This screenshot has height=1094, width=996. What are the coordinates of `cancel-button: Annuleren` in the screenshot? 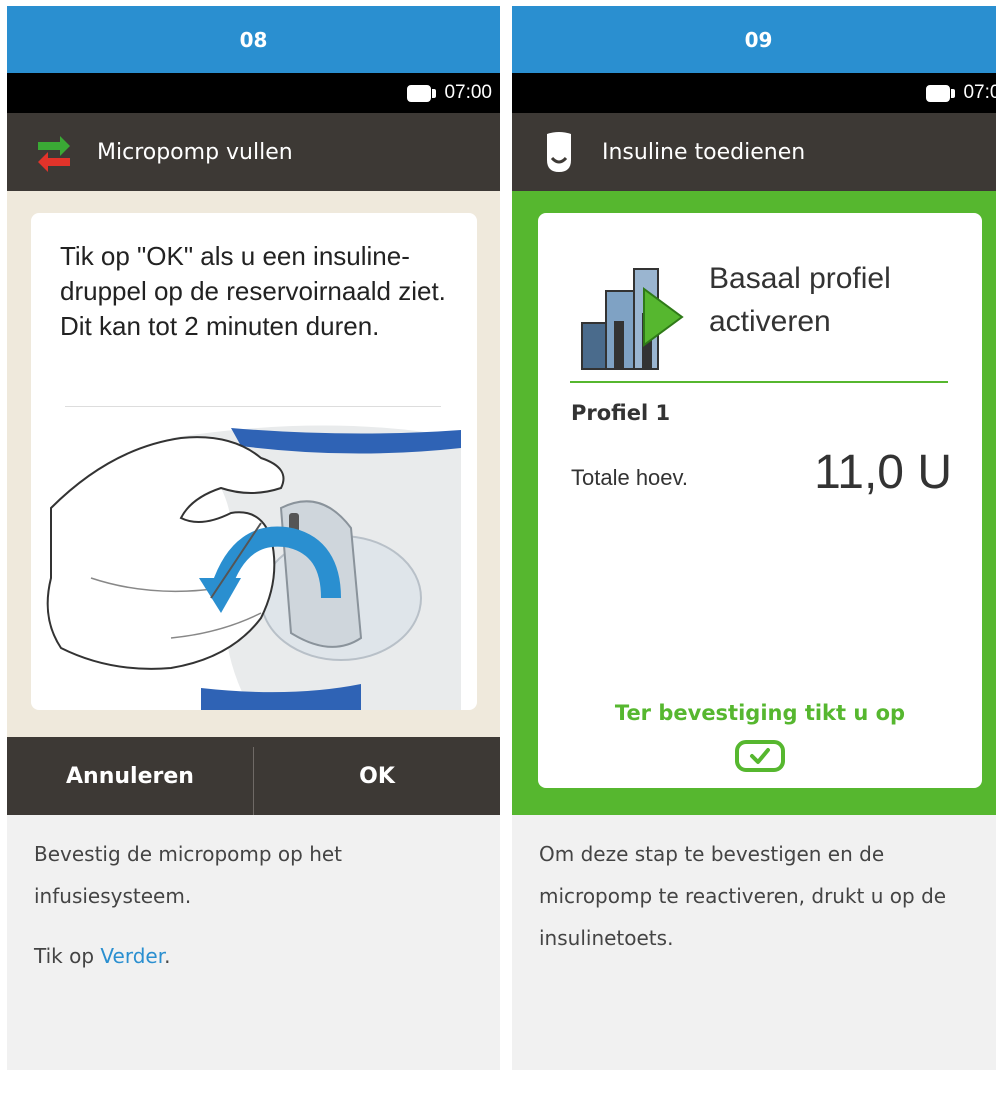 It's located at (130, 776).